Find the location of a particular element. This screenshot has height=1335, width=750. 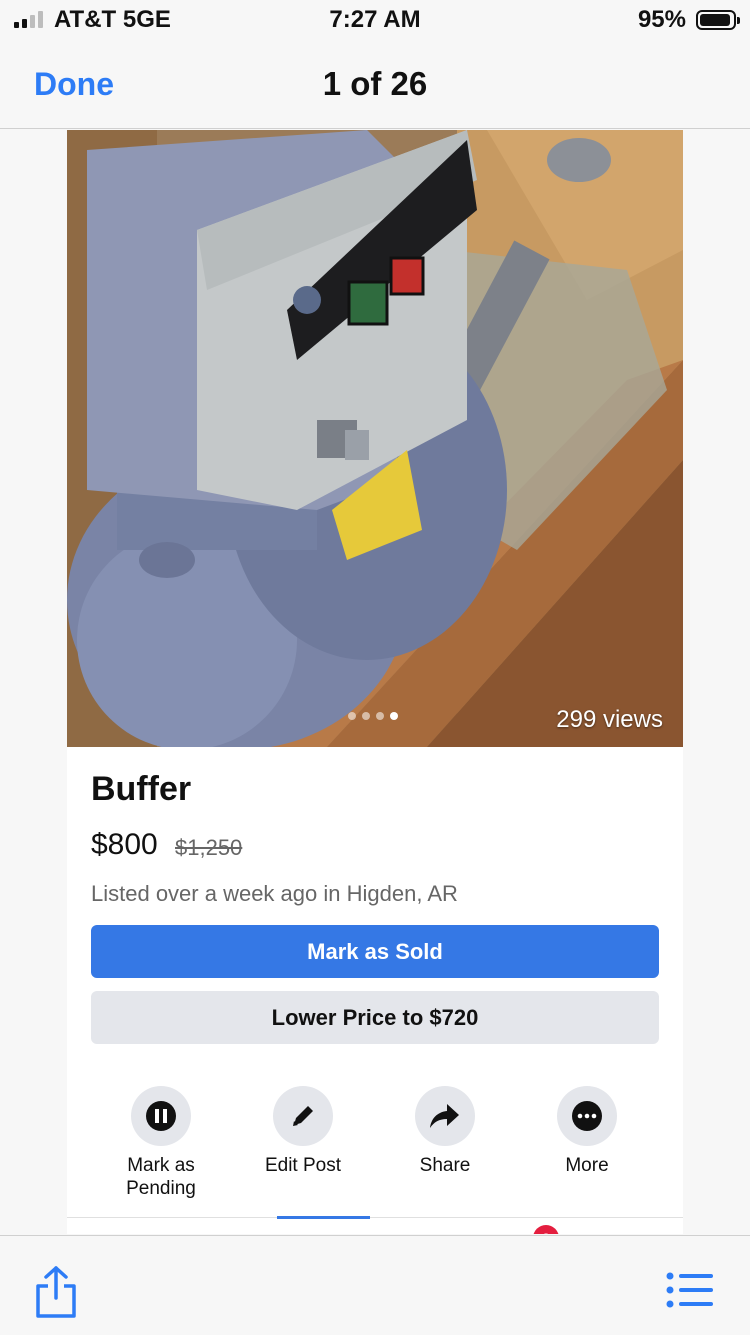

battery-percent: 95% is located at coordinates (661, 19).